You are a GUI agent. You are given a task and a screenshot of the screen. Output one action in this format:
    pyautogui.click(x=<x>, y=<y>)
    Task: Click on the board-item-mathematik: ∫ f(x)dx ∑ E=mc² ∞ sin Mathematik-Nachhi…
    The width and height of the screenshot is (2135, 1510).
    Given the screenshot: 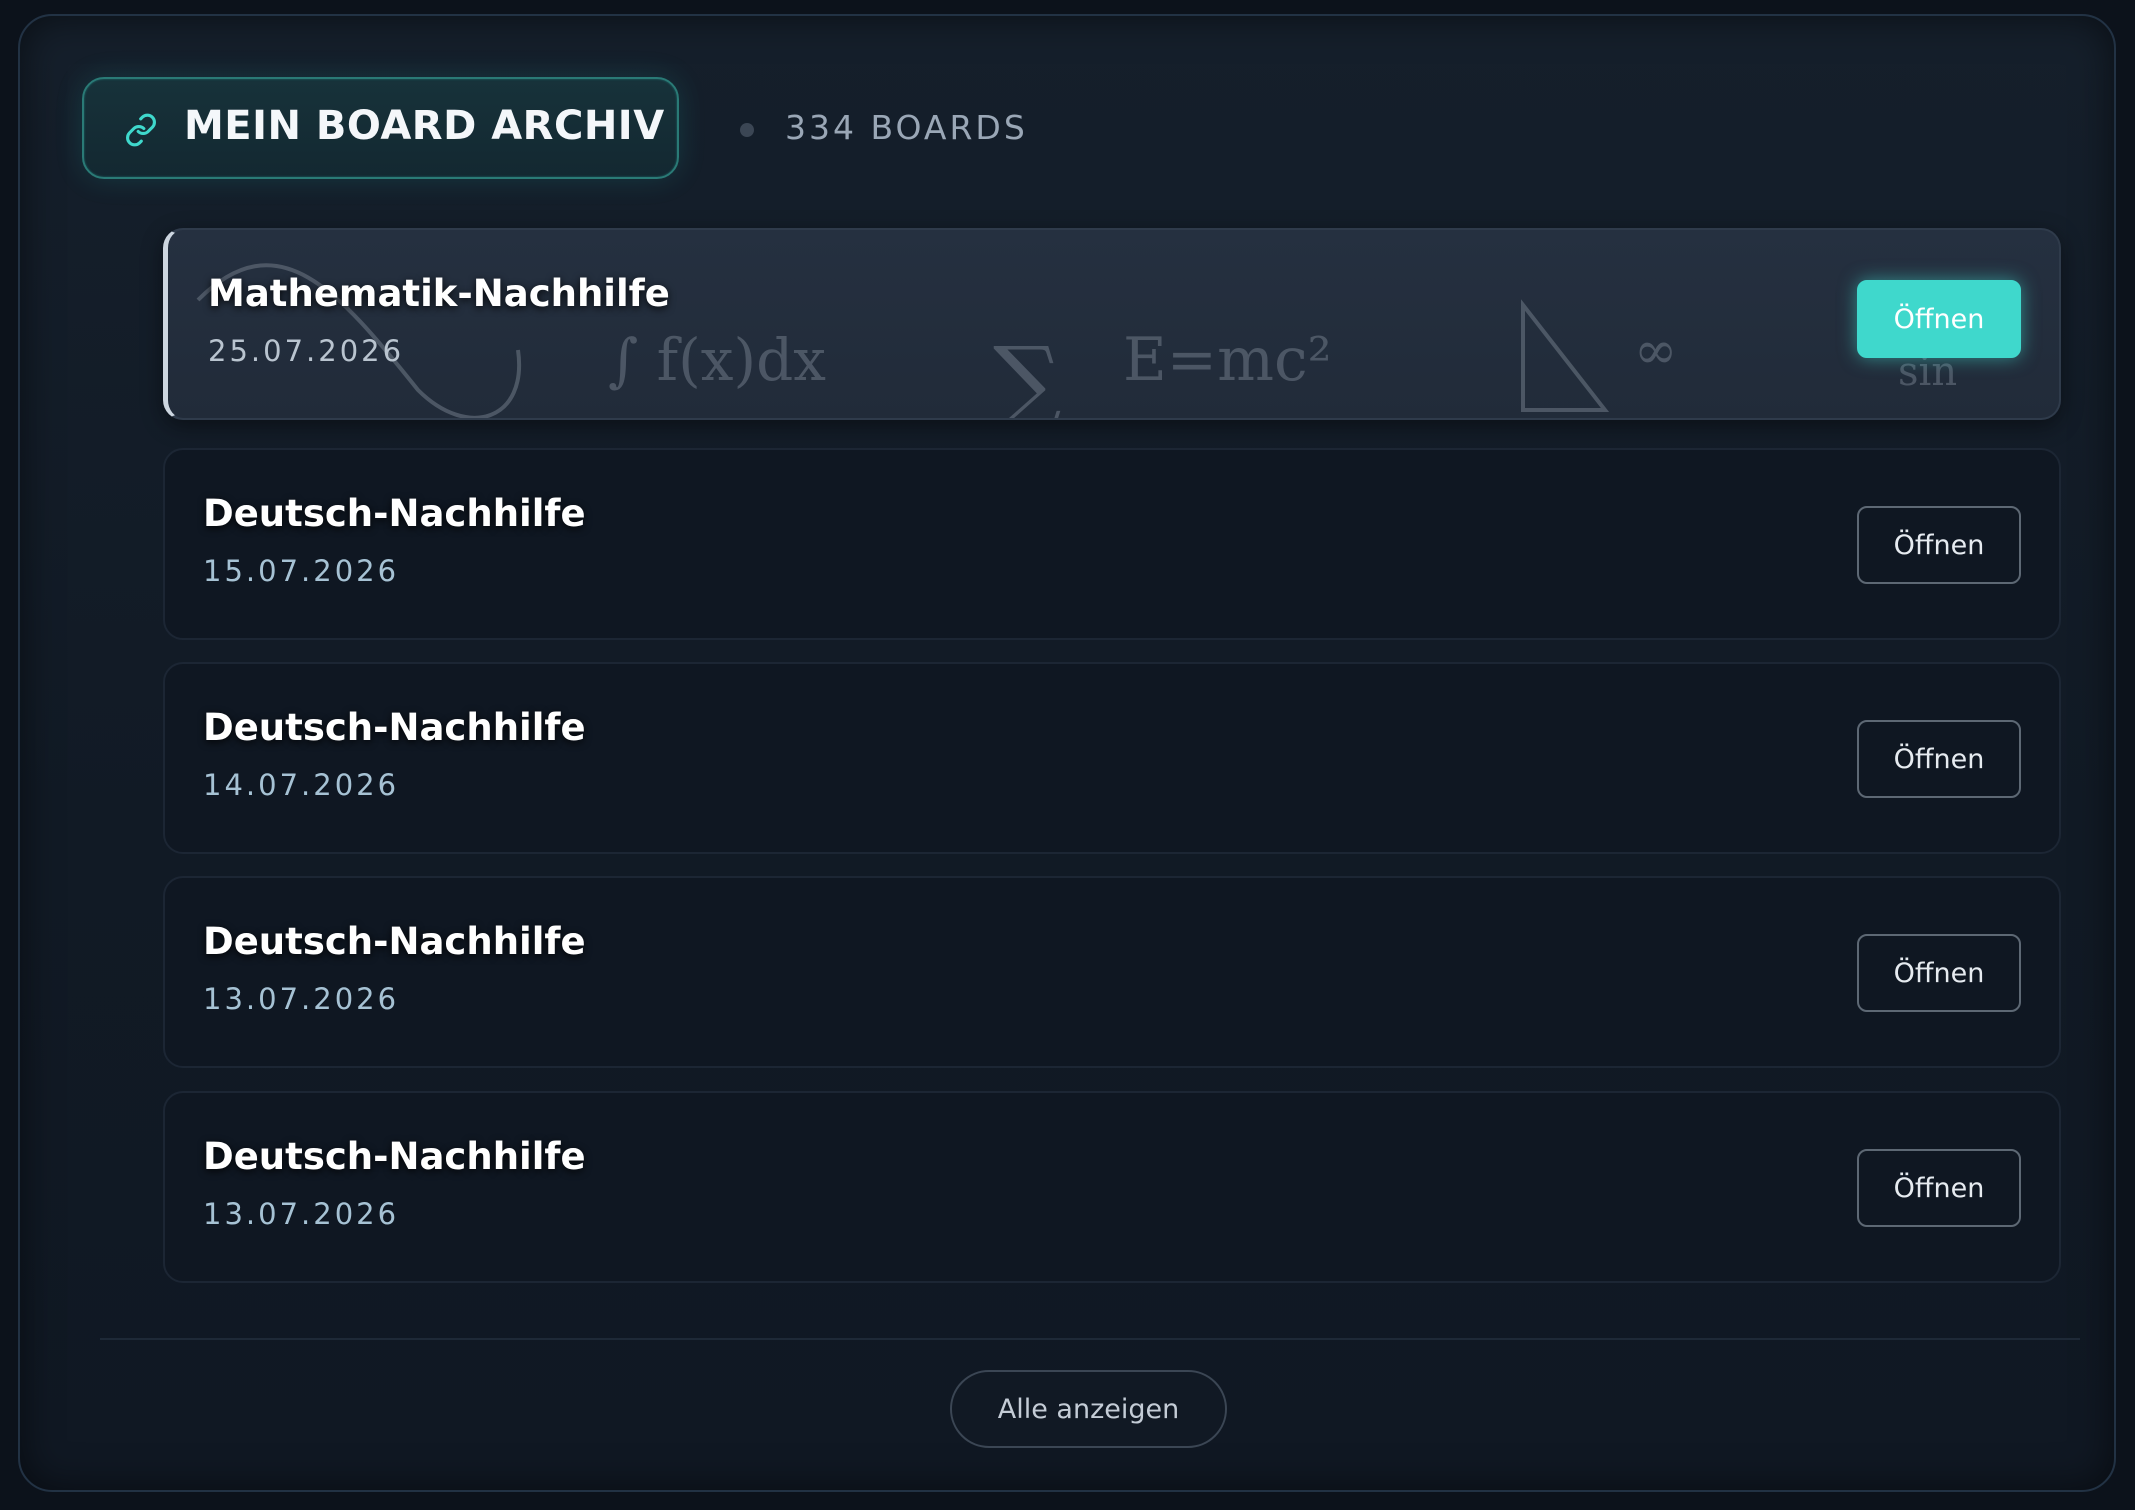 What is the action you would take?
    pyautogui.click(x=1112, y=324)
    